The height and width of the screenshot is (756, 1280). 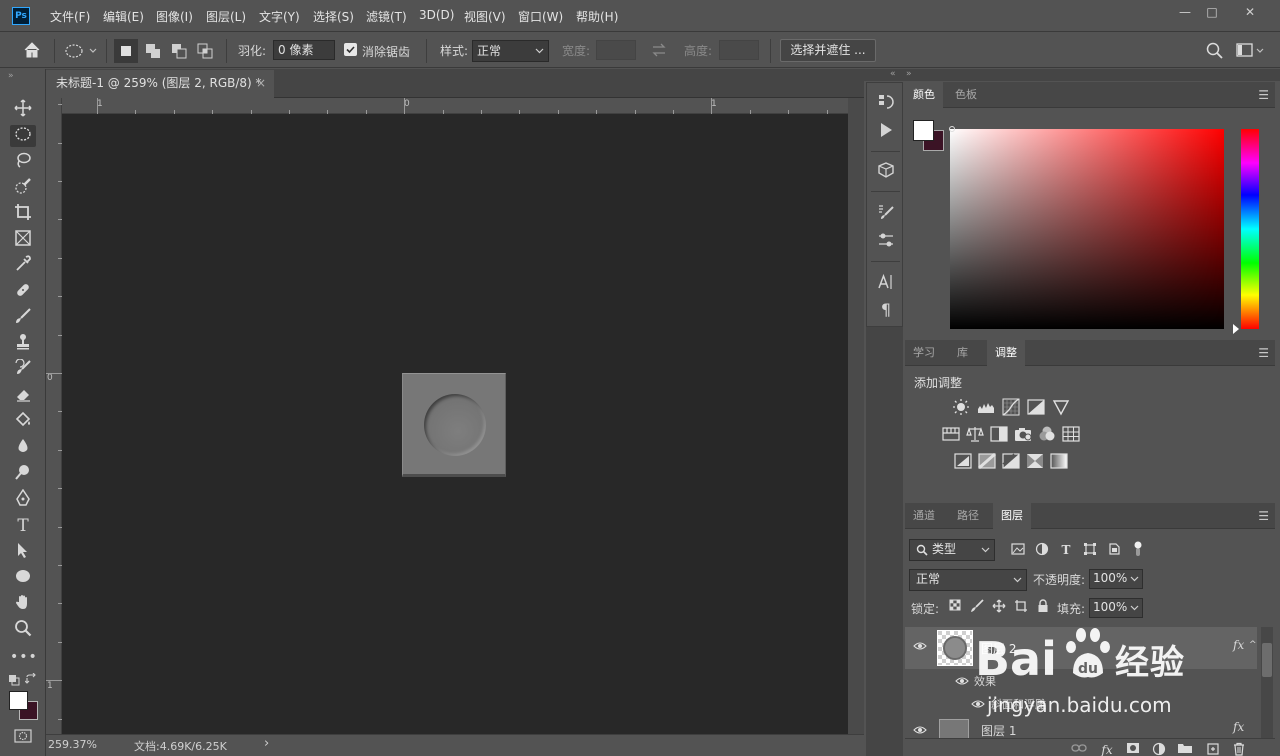 I want to click on hand-tool-icon, so click(x=23, y=604).